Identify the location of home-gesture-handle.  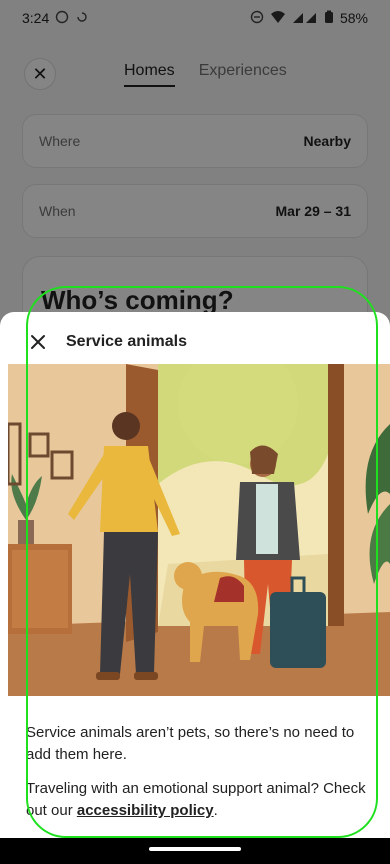
(195, 849).